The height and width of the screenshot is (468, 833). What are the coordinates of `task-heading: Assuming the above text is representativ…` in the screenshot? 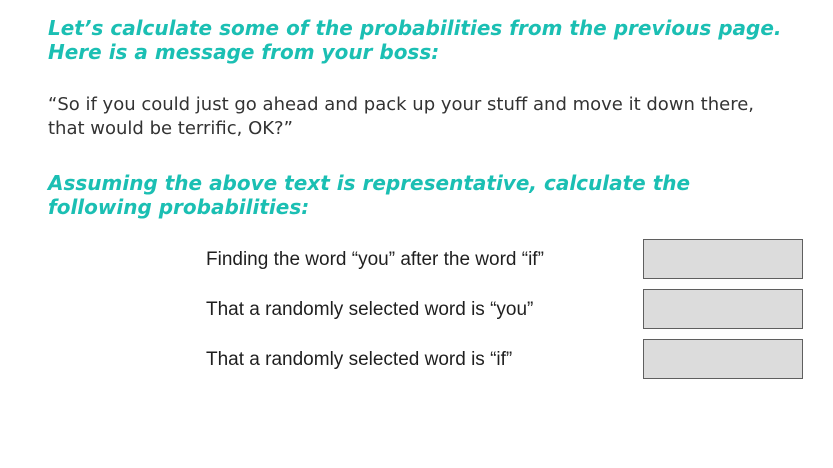 It's located at (369, 195).